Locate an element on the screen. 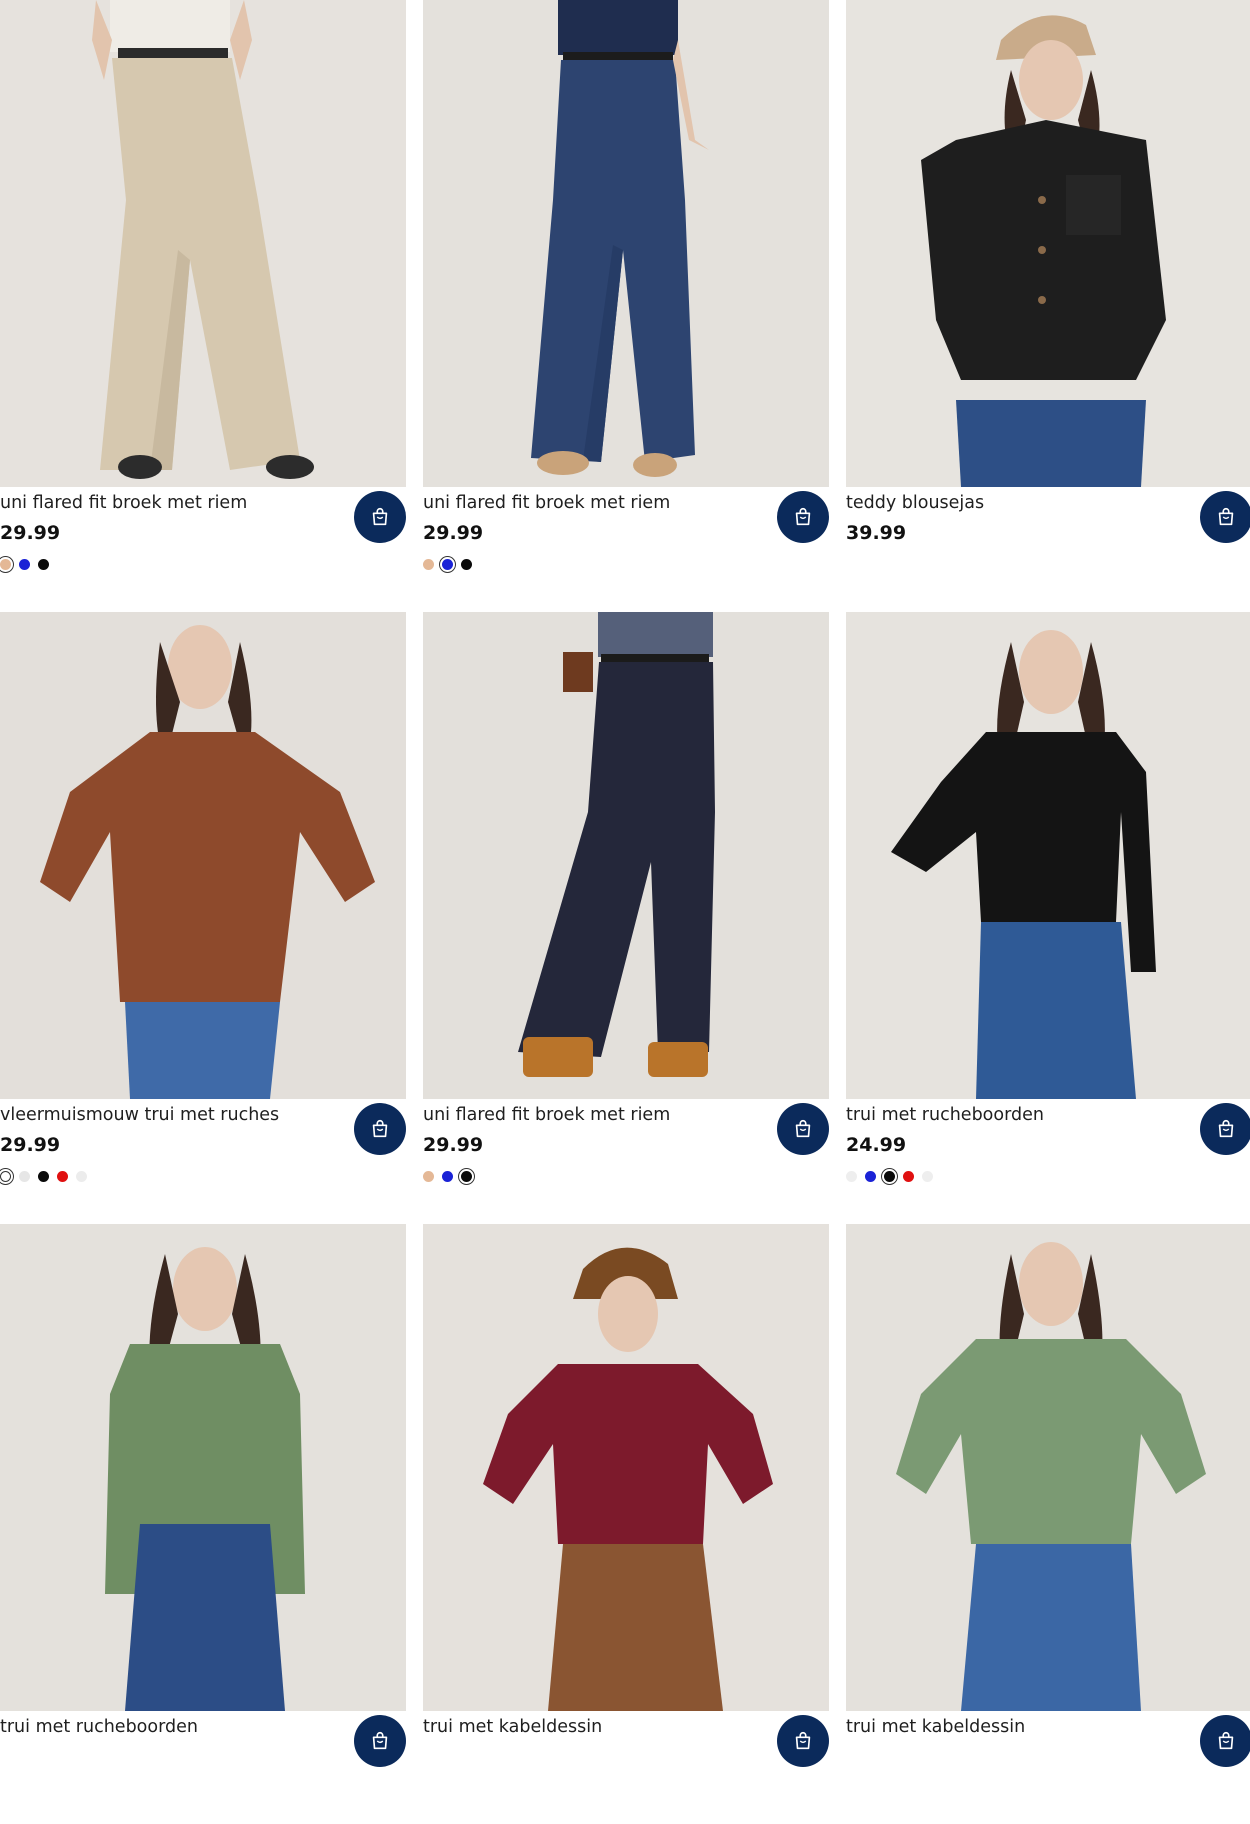 The width and height of the screenshot is (1250, 1824). product-photo-green-cable-sweater is located at coordinates (1048, 1467).